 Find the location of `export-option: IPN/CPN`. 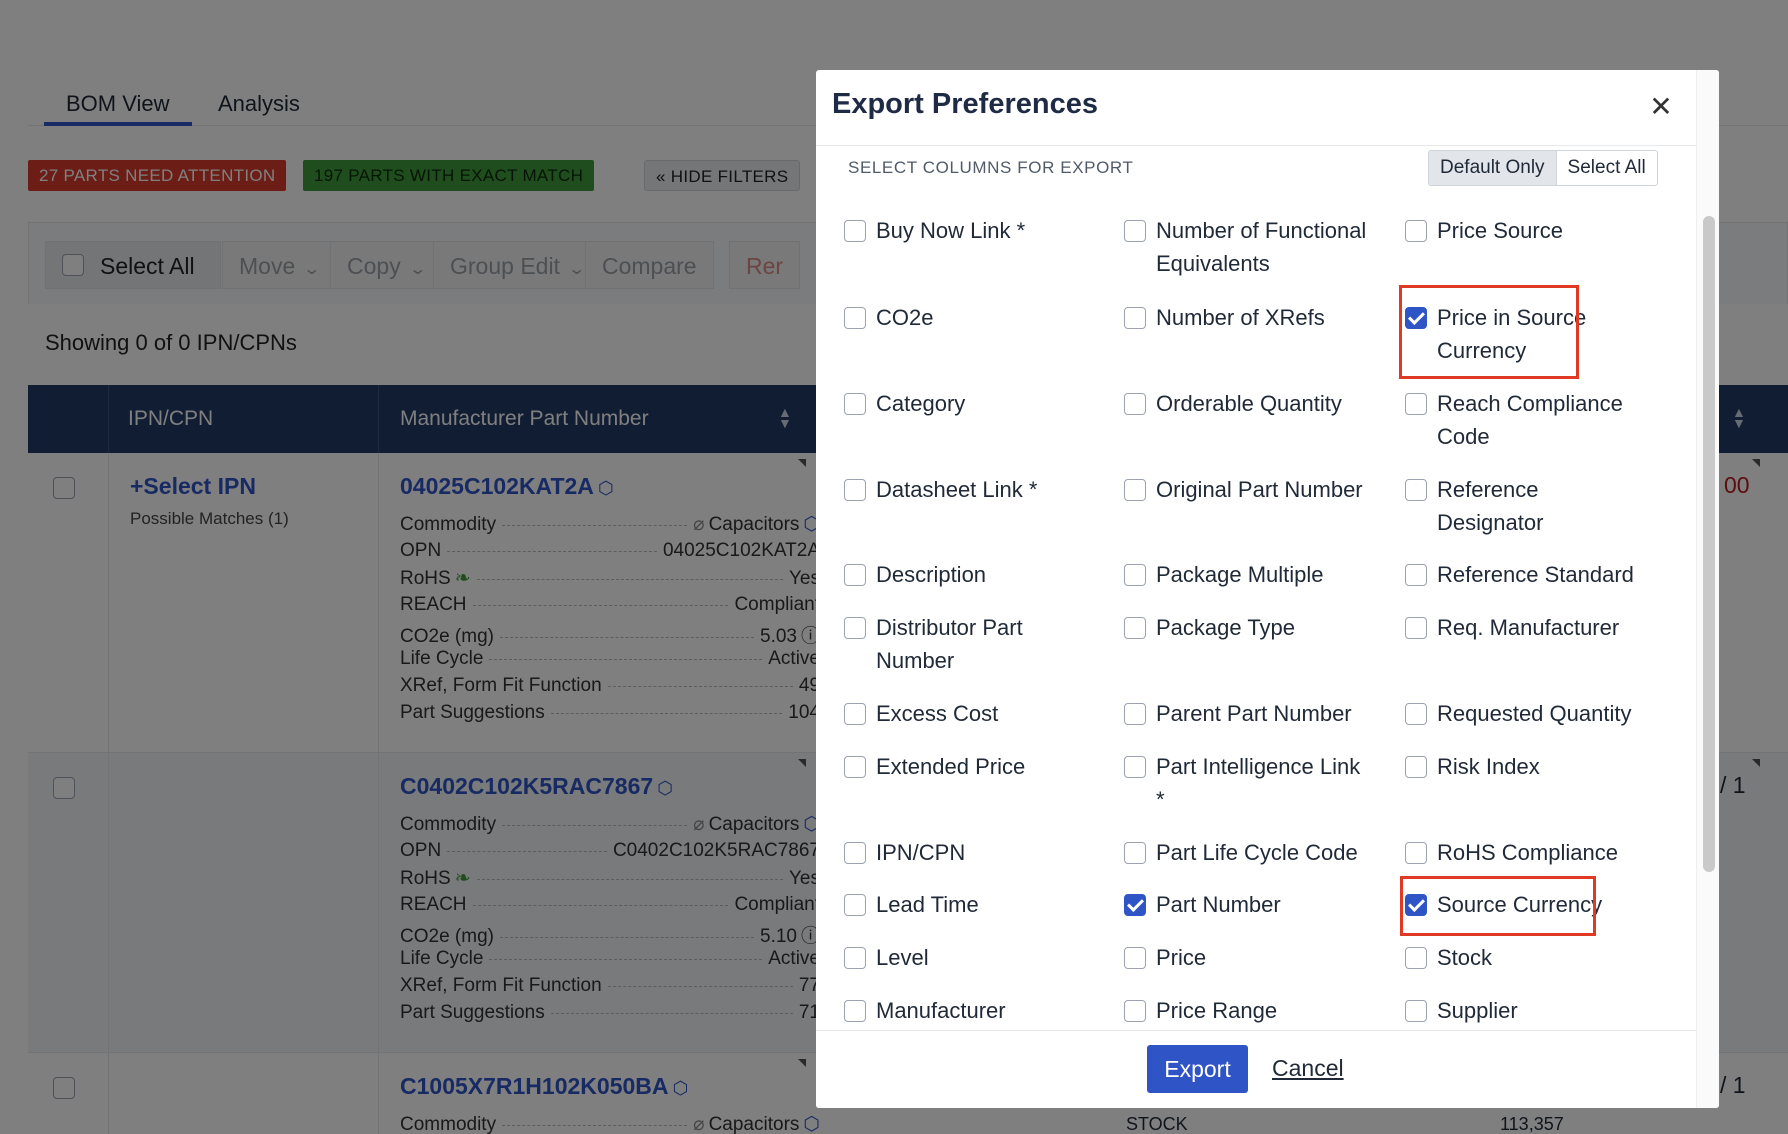

export-option: IPN/CPN is located at coordinates (969, 852).